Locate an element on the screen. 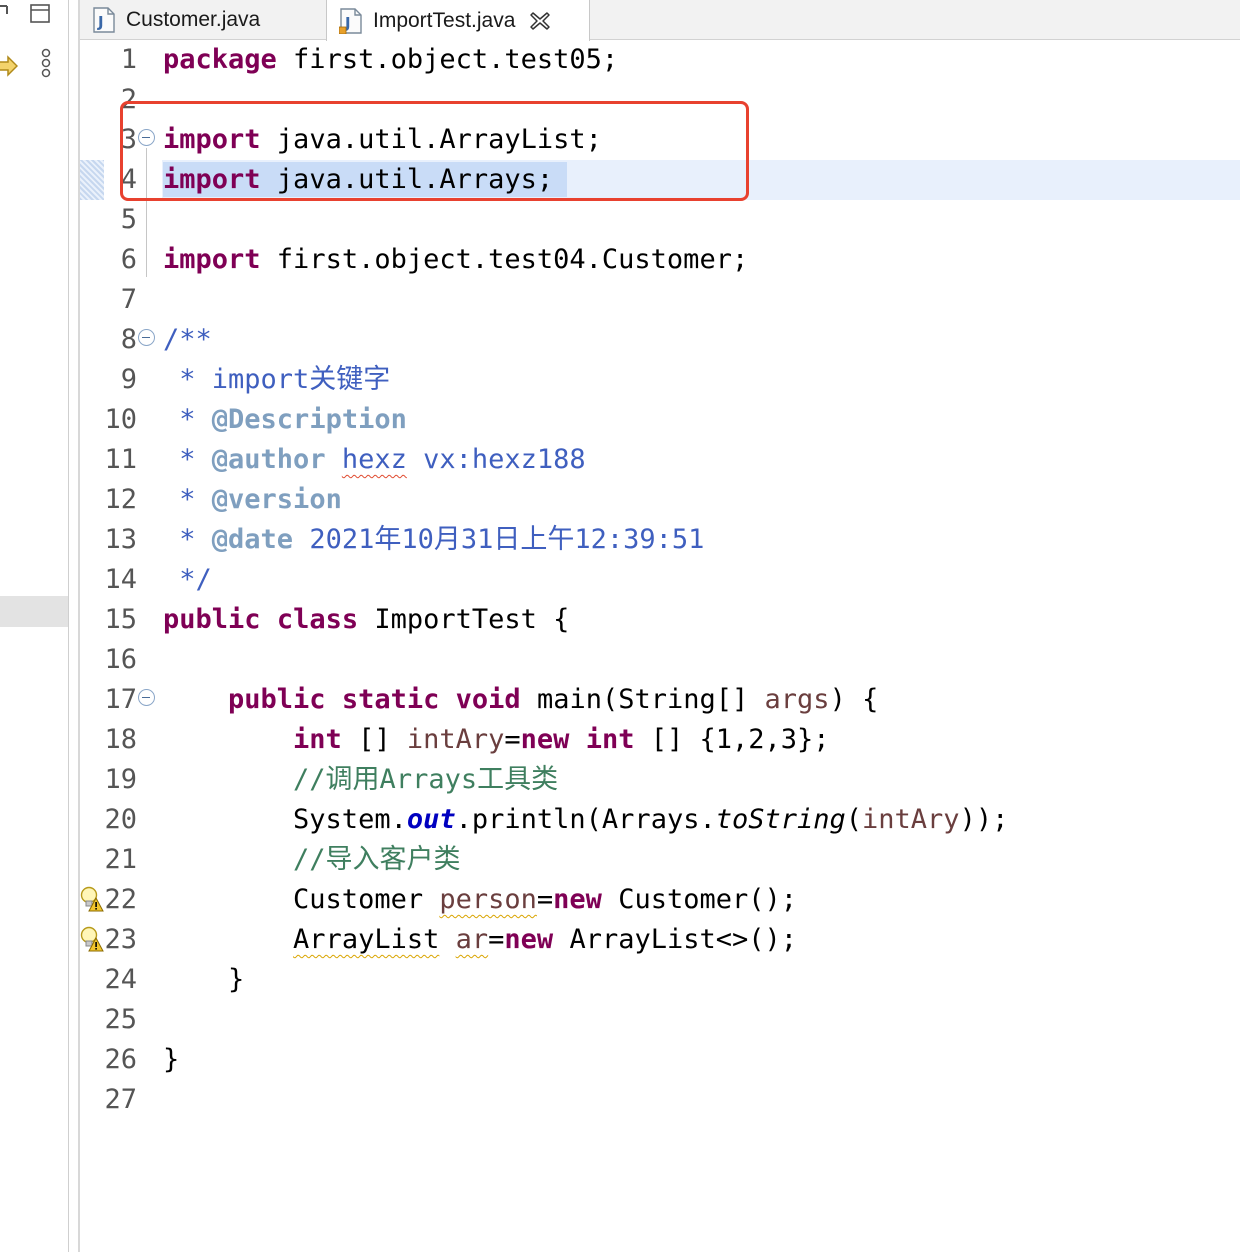  code-line: 18 int [] intAry=new int [] {1,2,3}; is located at coordinates (660, 740).